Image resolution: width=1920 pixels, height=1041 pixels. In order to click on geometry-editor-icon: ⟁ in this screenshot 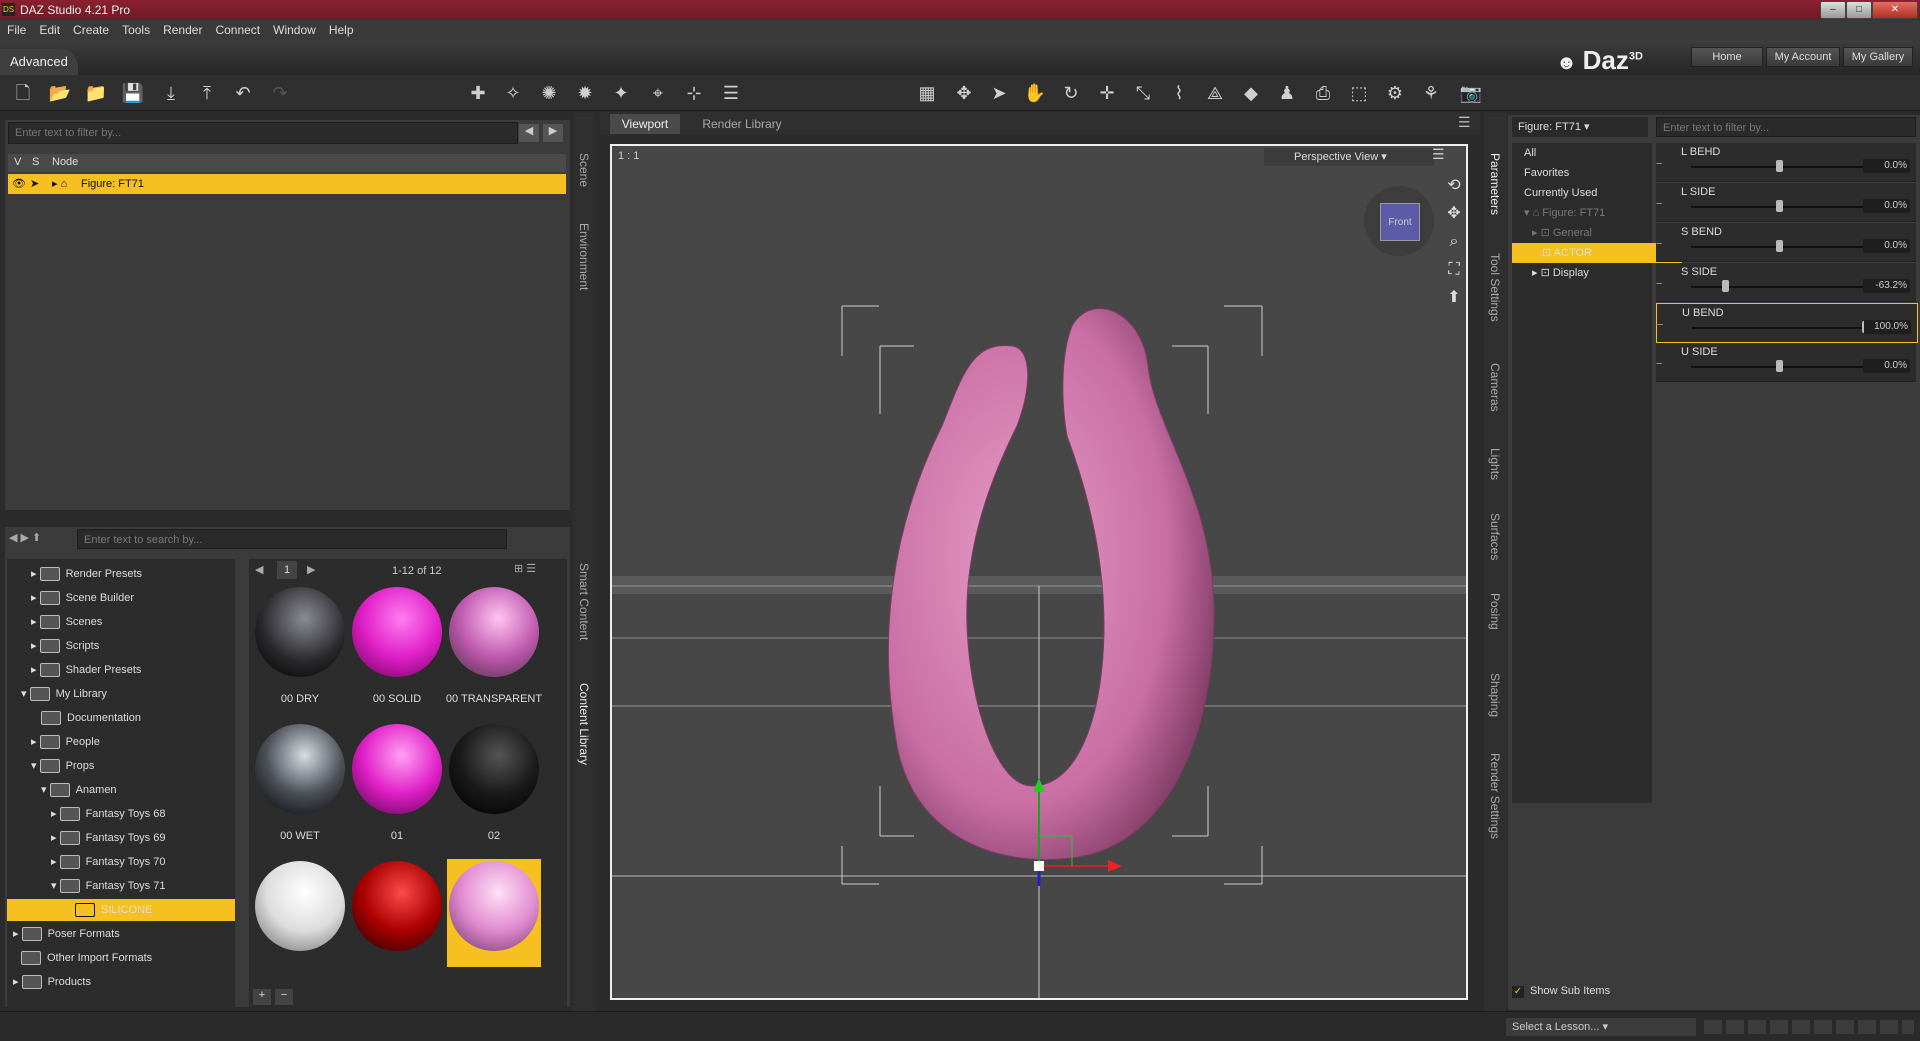, I will do `click(1215, 93)`.